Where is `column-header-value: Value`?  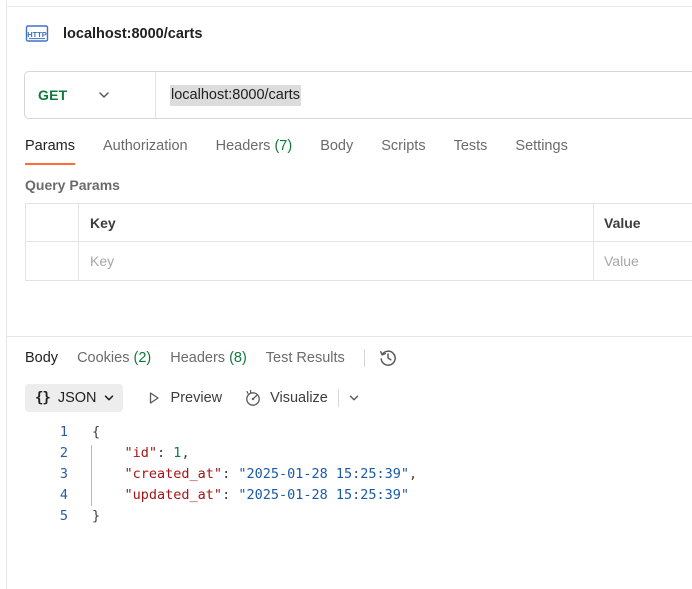 column-header-value: Value is located at coordinates (622, 223).